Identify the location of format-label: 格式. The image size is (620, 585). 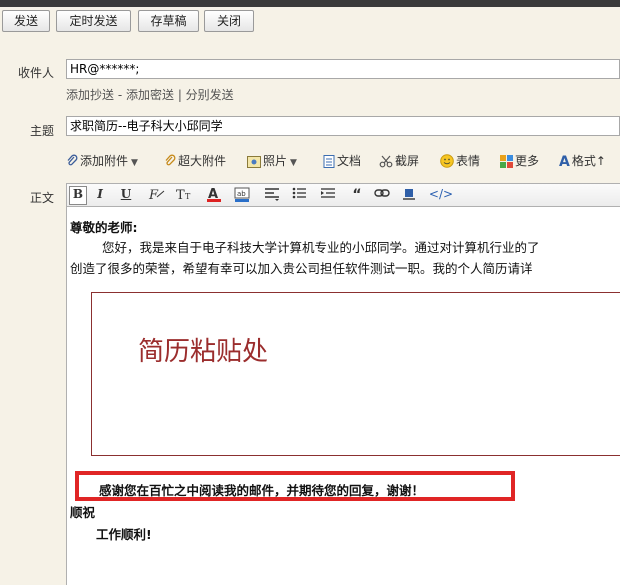
(583, 161).